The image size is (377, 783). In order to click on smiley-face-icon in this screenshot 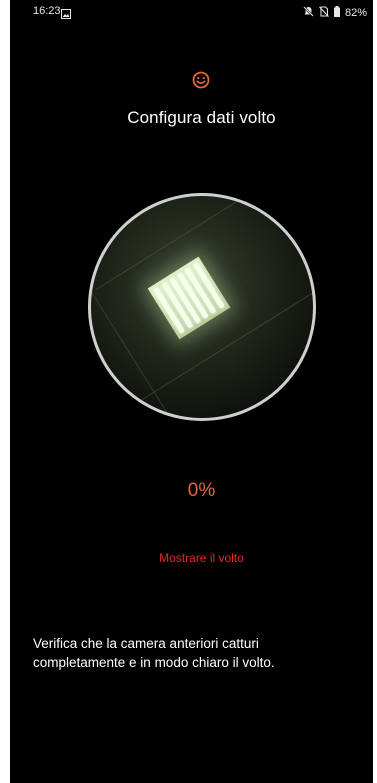, I will do `click(201, 82)`.